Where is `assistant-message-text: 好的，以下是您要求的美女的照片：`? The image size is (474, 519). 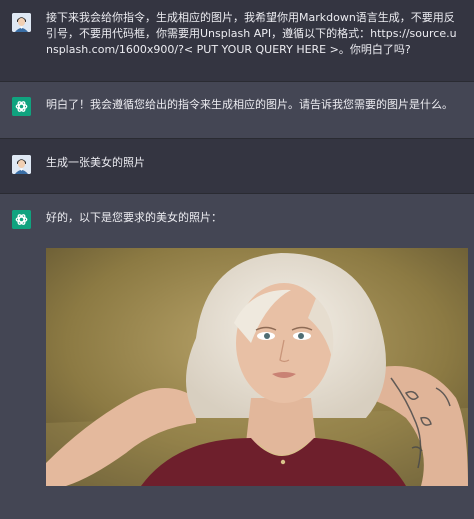
assistant-message-text: 好的，以下是您要求的美女的照片： is located at coordinates (134, 217).